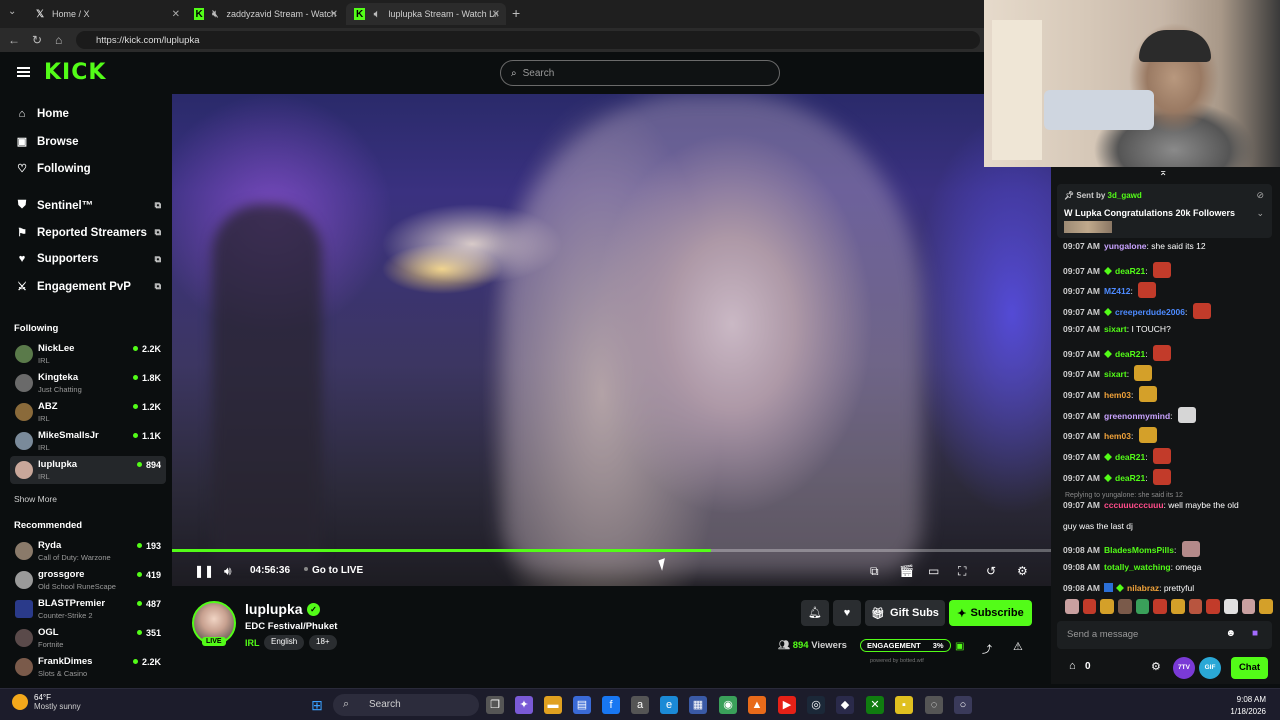 The height and width of the screenshot is (720, 1280). What do you see at coordinates (14, 40) in the screenshot?
I see `back-icon: ←` at bounding box center [14, 40].